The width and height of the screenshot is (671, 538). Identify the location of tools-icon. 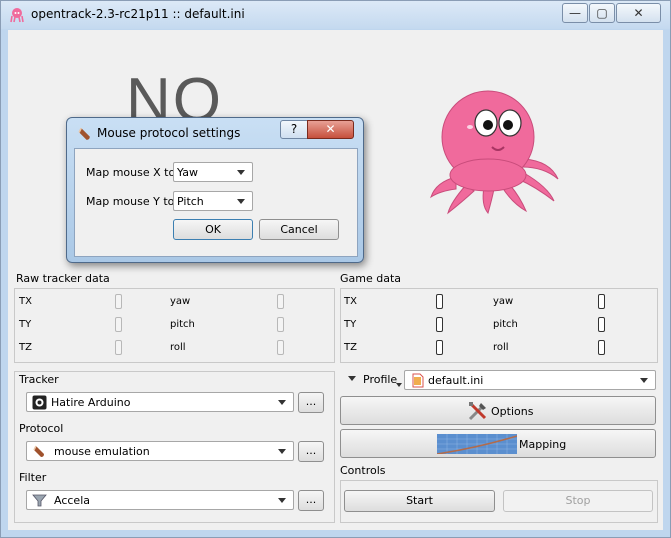
(477, 411).